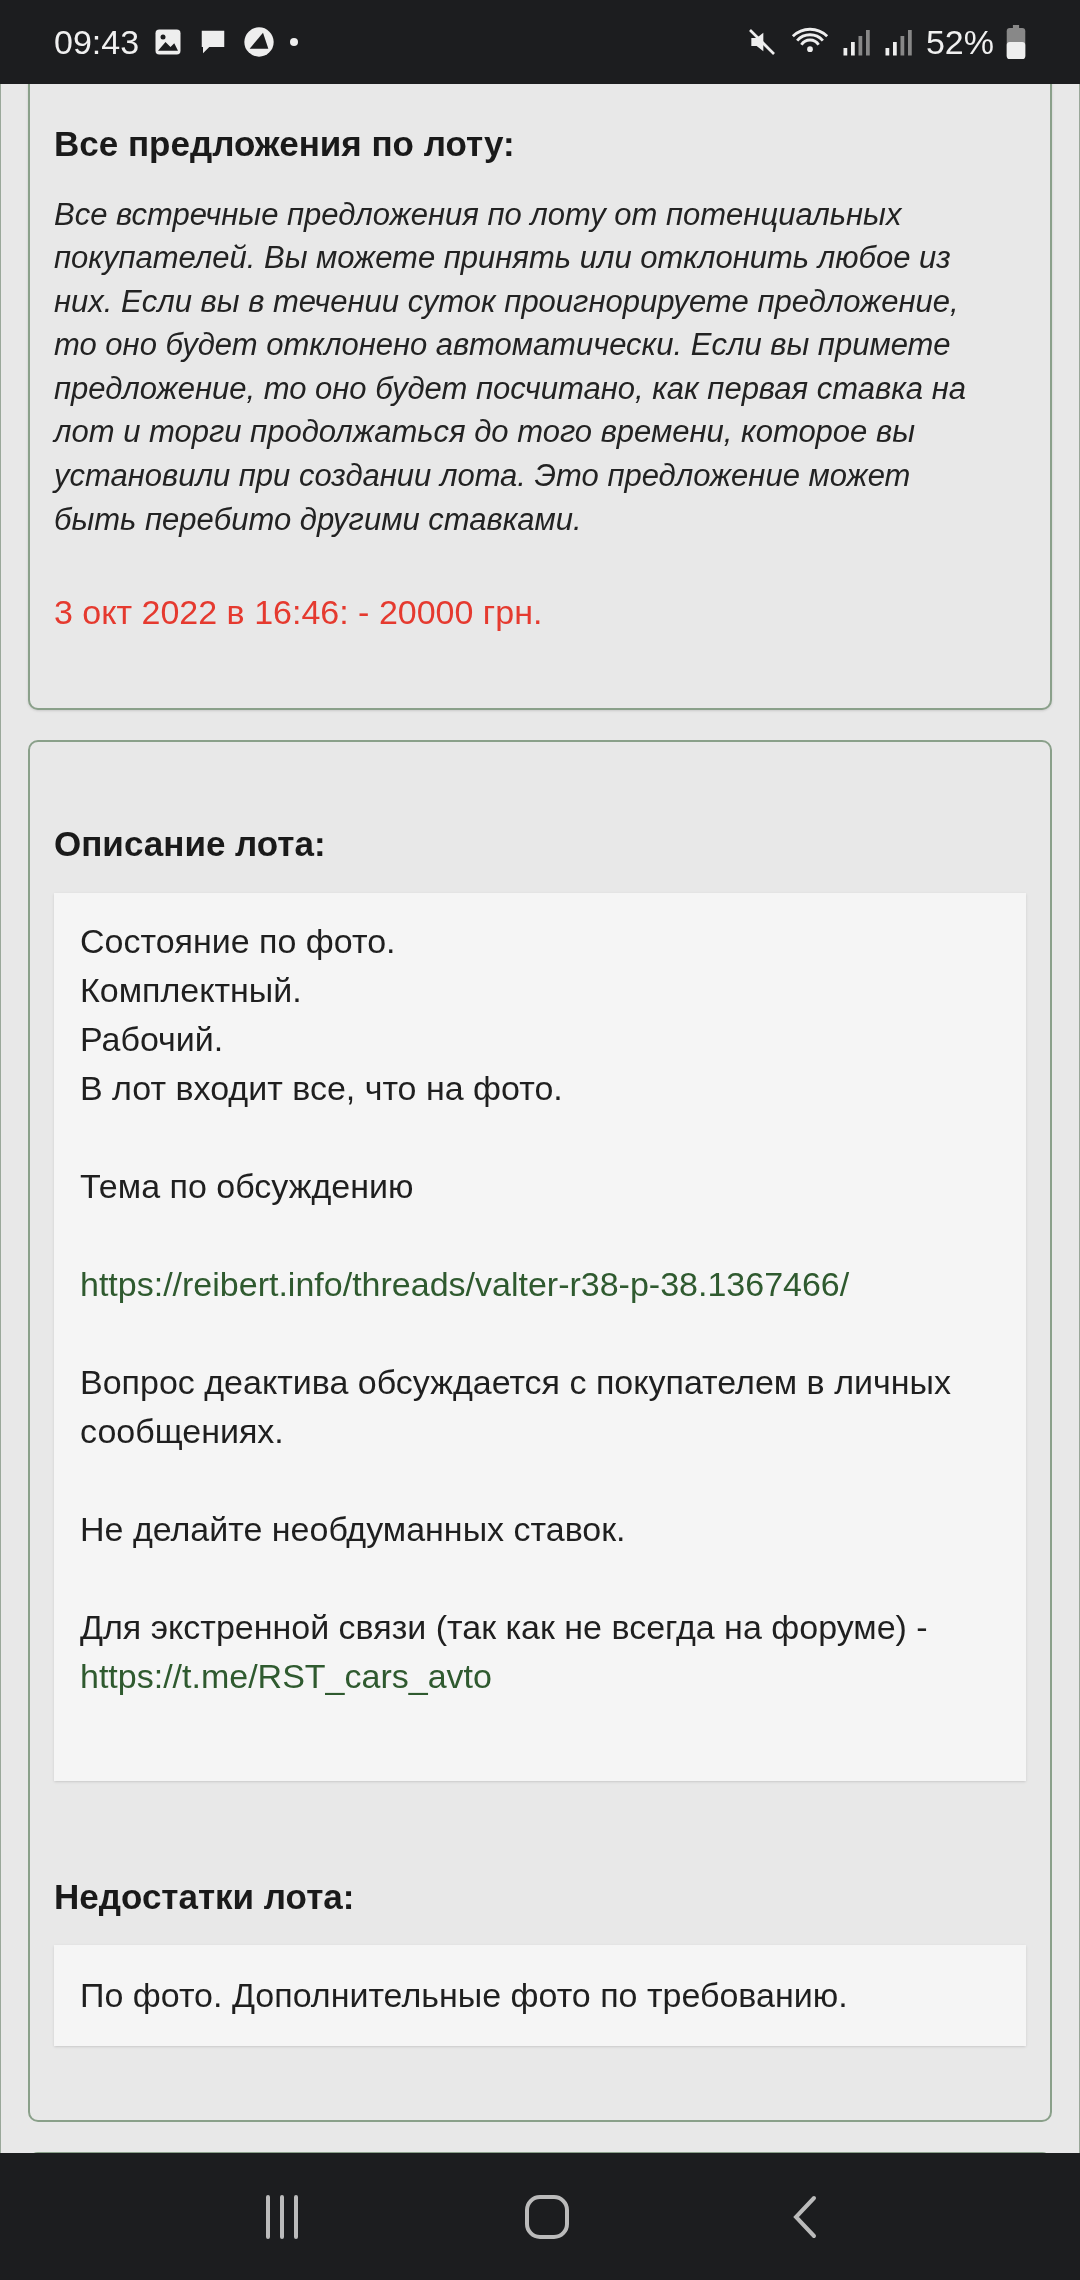  I want to click on link: https://t.me/RST_cars_avto, so click(286, 1675).